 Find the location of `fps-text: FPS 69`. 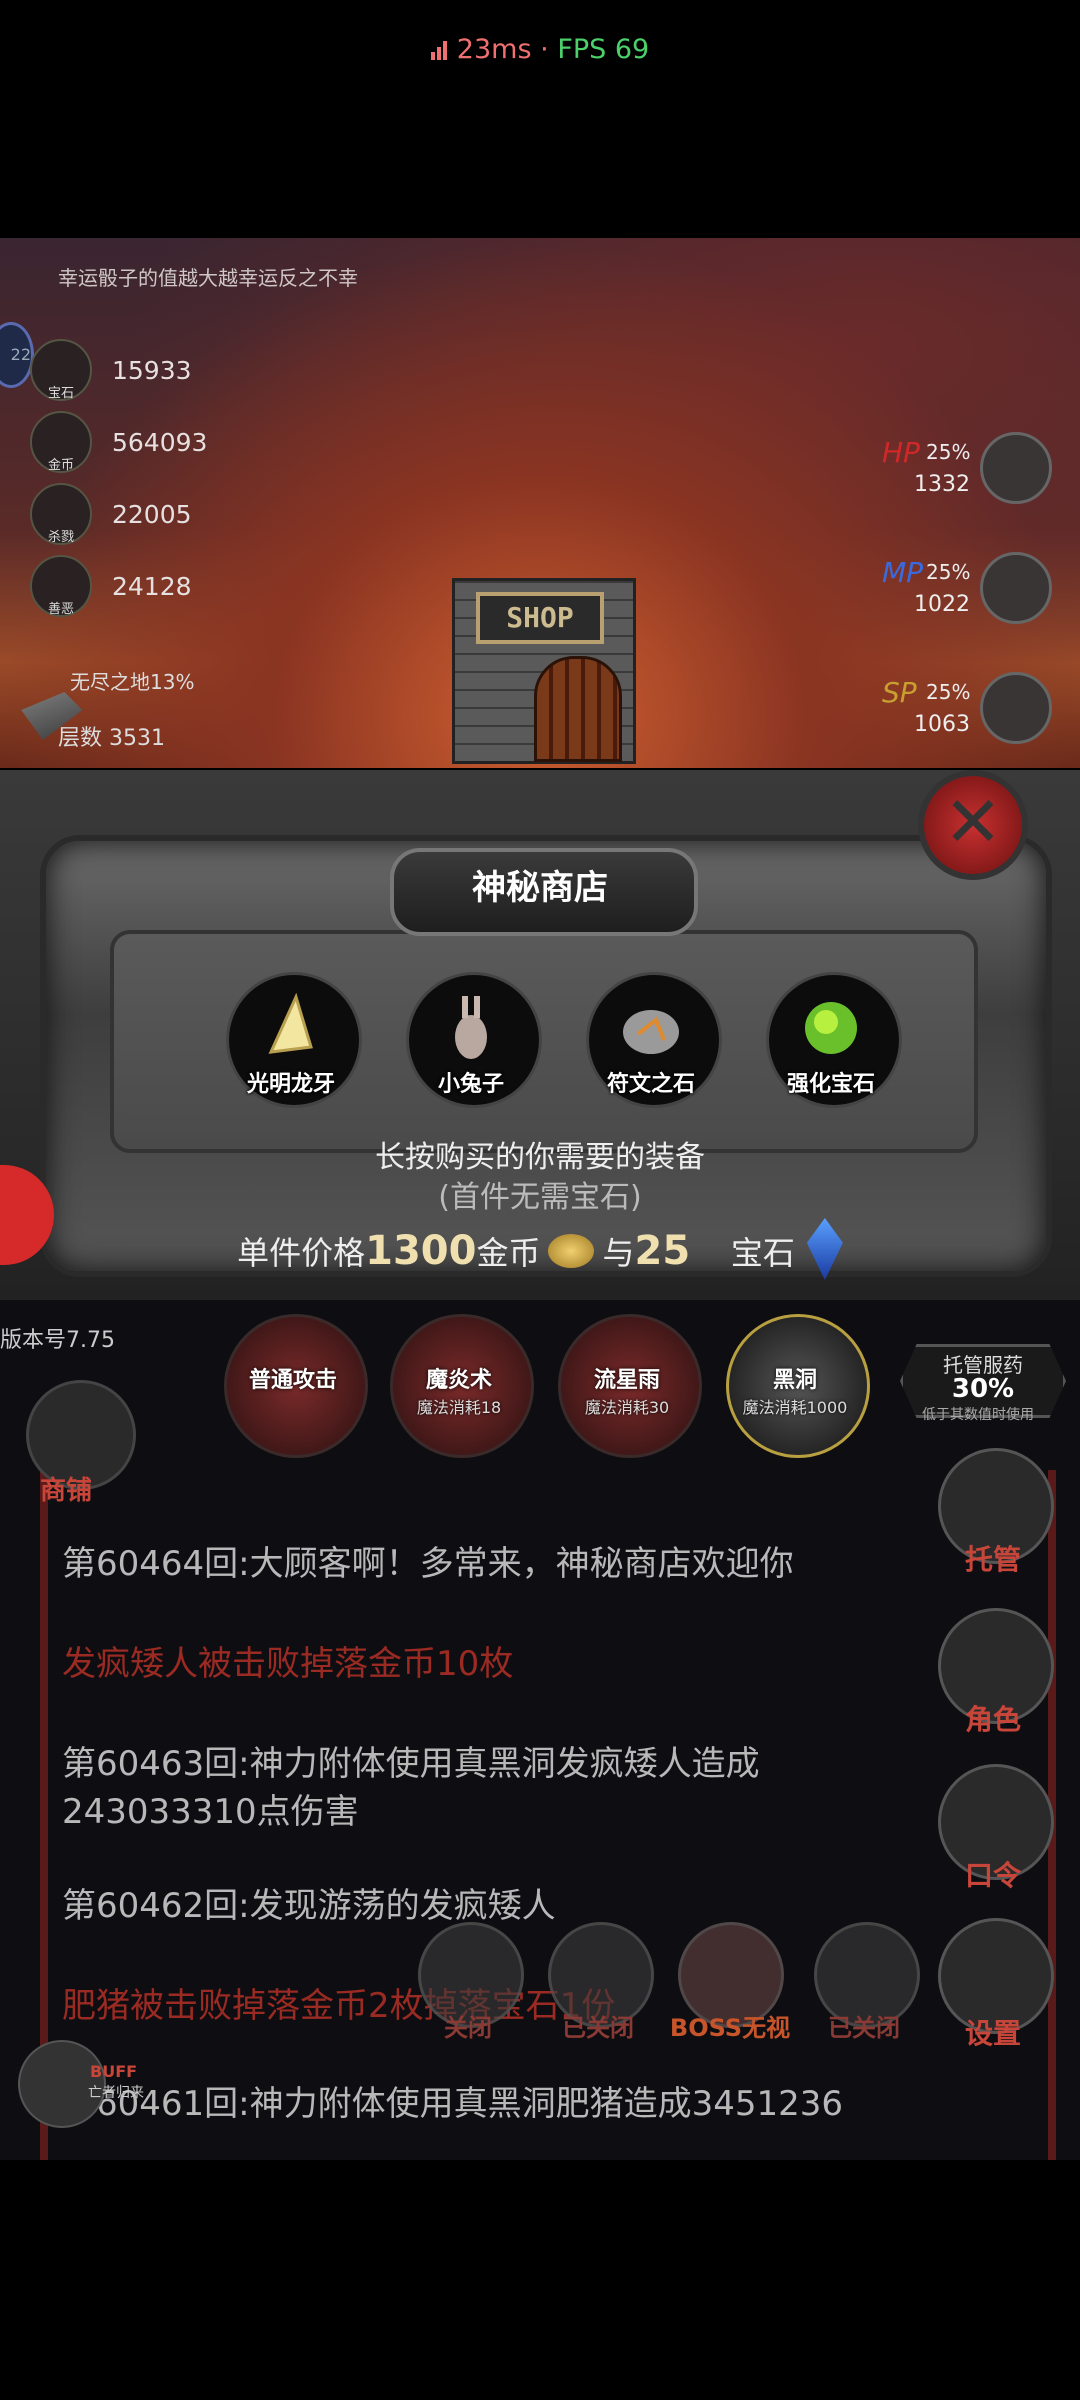

fps-text: FPS 69 is located at coordinates (603, 49).